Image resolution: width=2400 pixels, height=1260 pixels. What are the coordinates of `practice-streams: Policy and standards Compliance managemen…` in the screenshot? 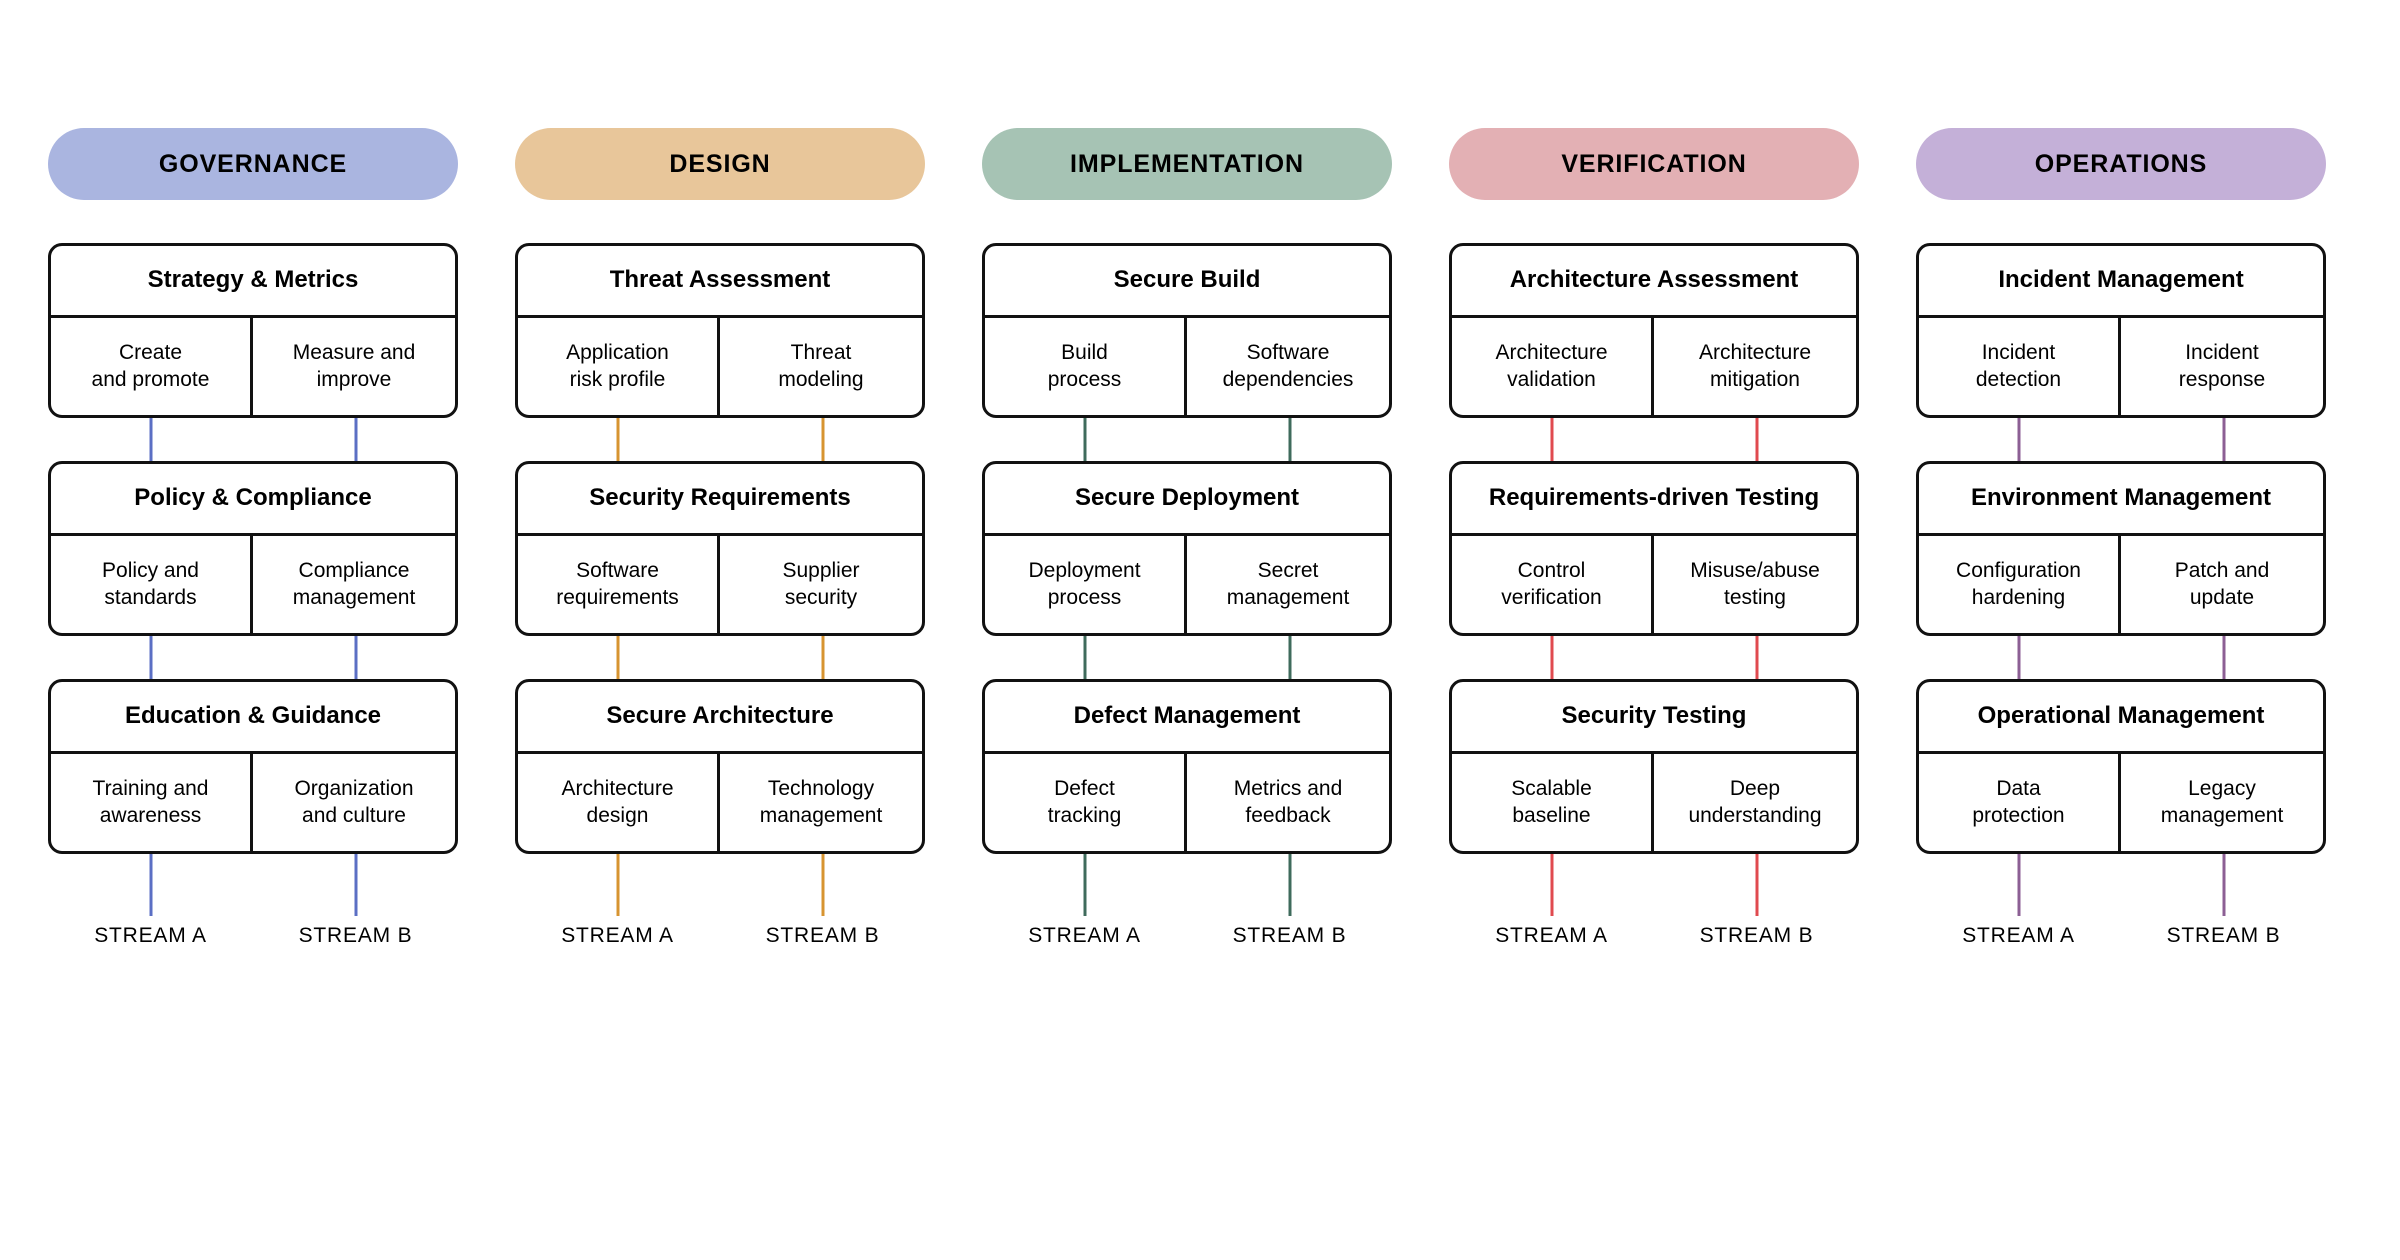 It's located at (253, 584).